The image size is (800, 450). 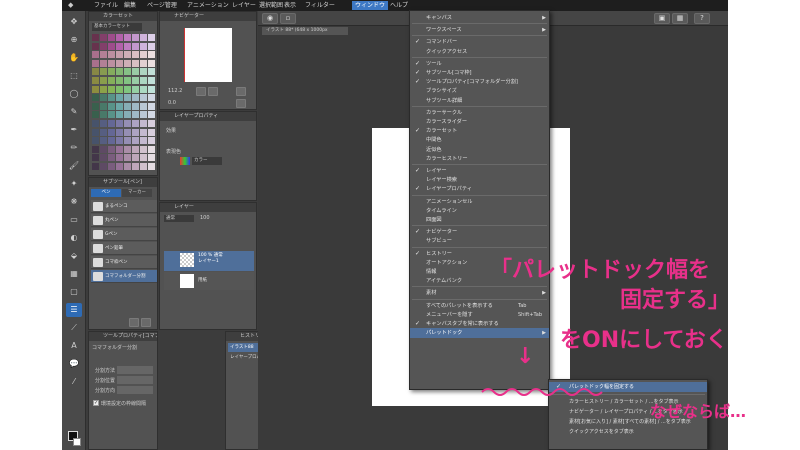 I want to click on zoom-in-button, so click(x=213, y=91).